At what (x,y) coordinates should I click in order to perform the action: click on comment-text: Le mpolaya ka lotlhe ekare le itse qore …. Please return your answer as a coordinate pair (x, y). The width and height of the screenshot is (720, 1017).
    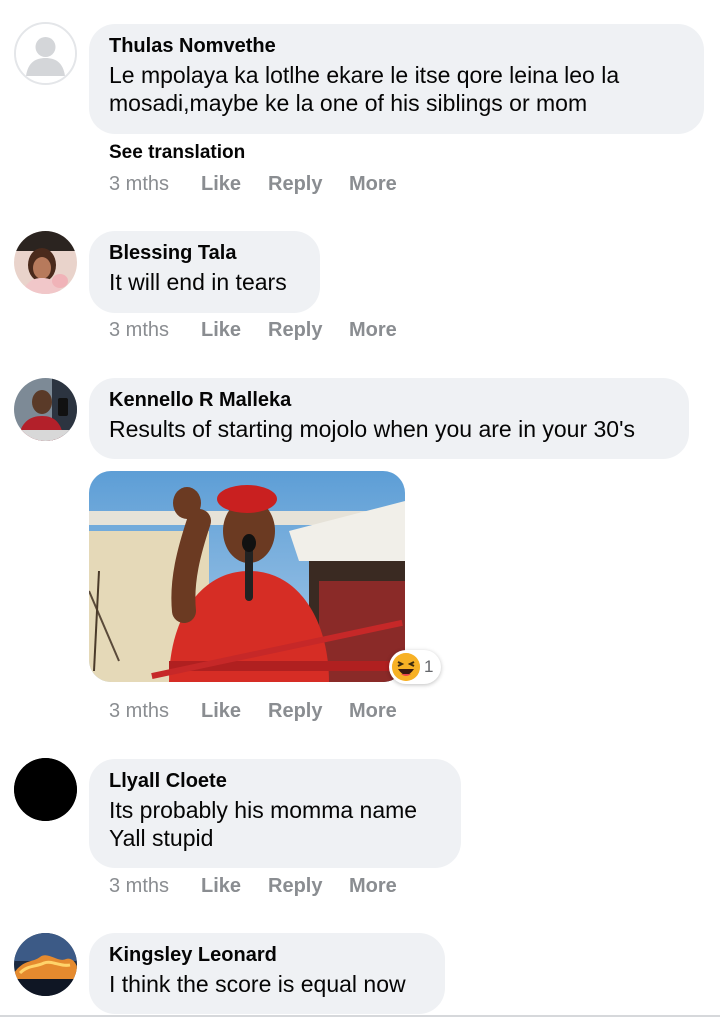
    Looking at the image, I should click on (364, 89).